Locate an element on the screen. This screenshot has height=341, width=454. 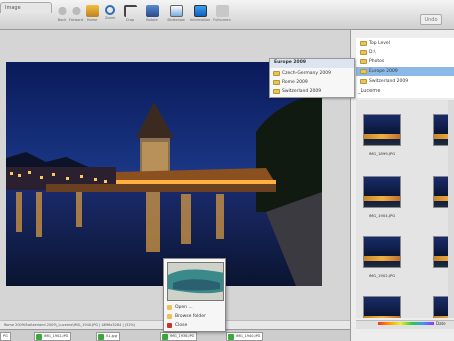
filmstrip-tab: IMG_1940.JPG is located at coordinates (245, 336).